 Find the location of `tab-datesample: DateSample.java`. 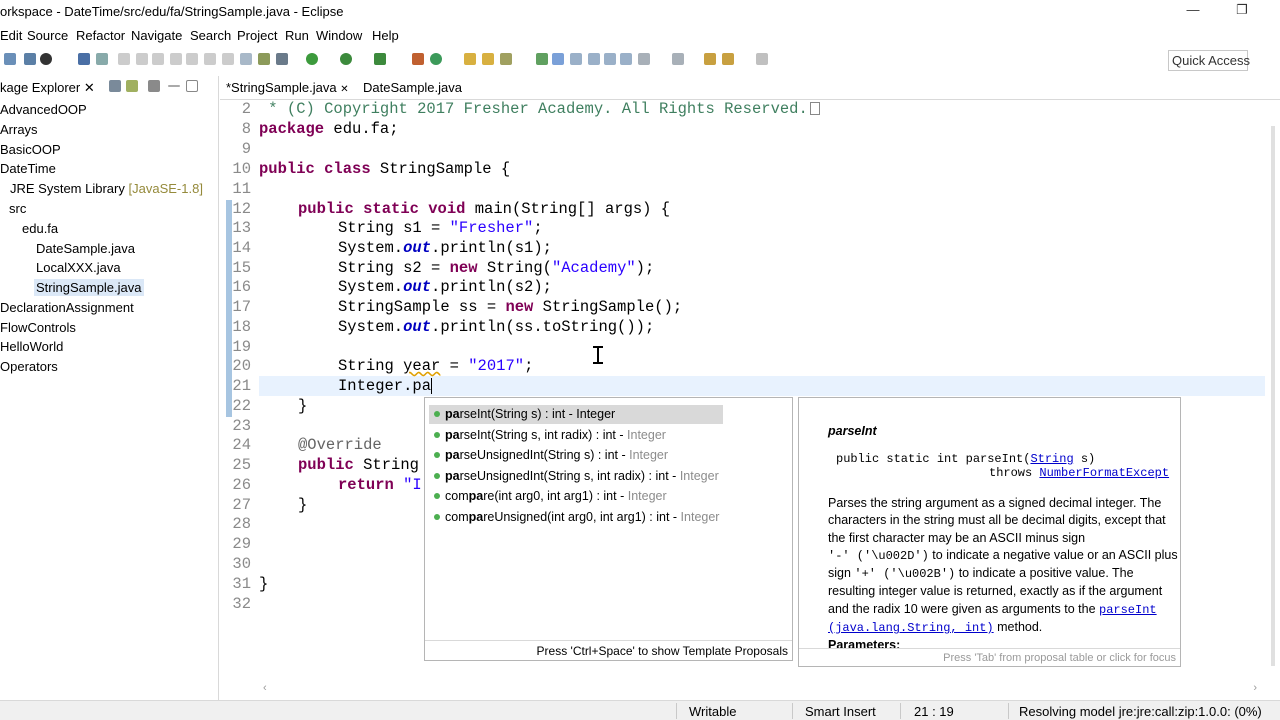

tab-datesample: DateSample.java is located at coordinates (412, 87).